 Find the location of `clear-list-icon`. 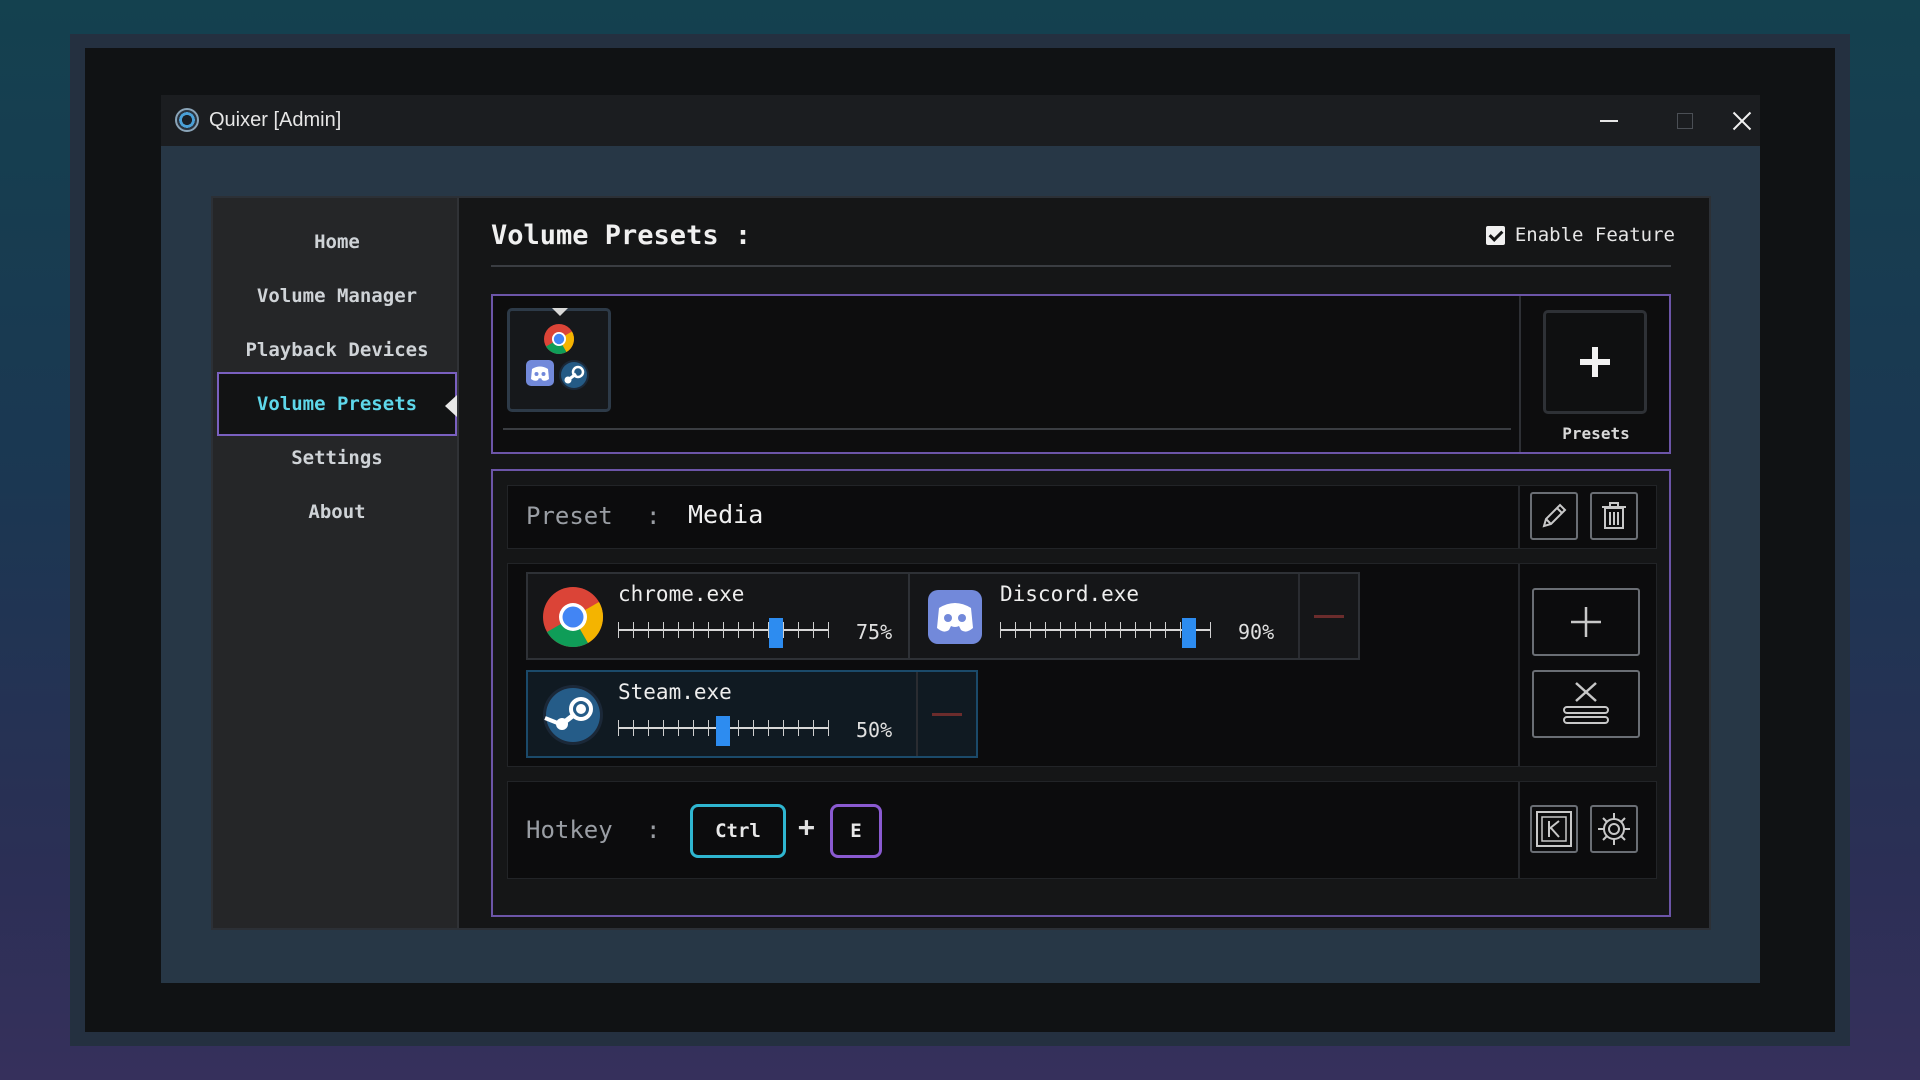

clear-list-icon is located at coordinates (1586, 703).